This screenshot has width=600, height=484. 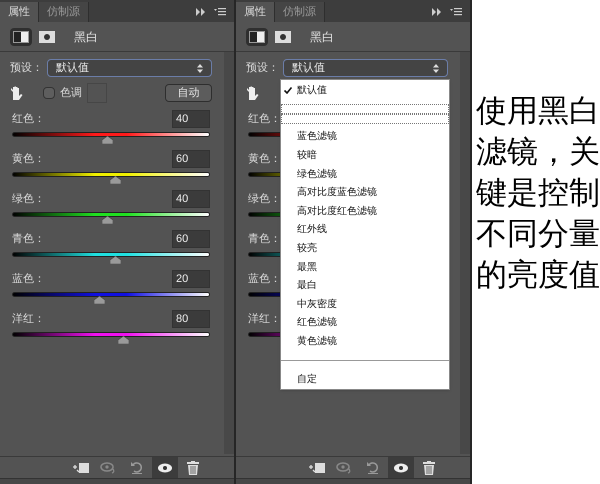 I want to click on menu-item: 绿色滤镜, so click(x=365, y=174).